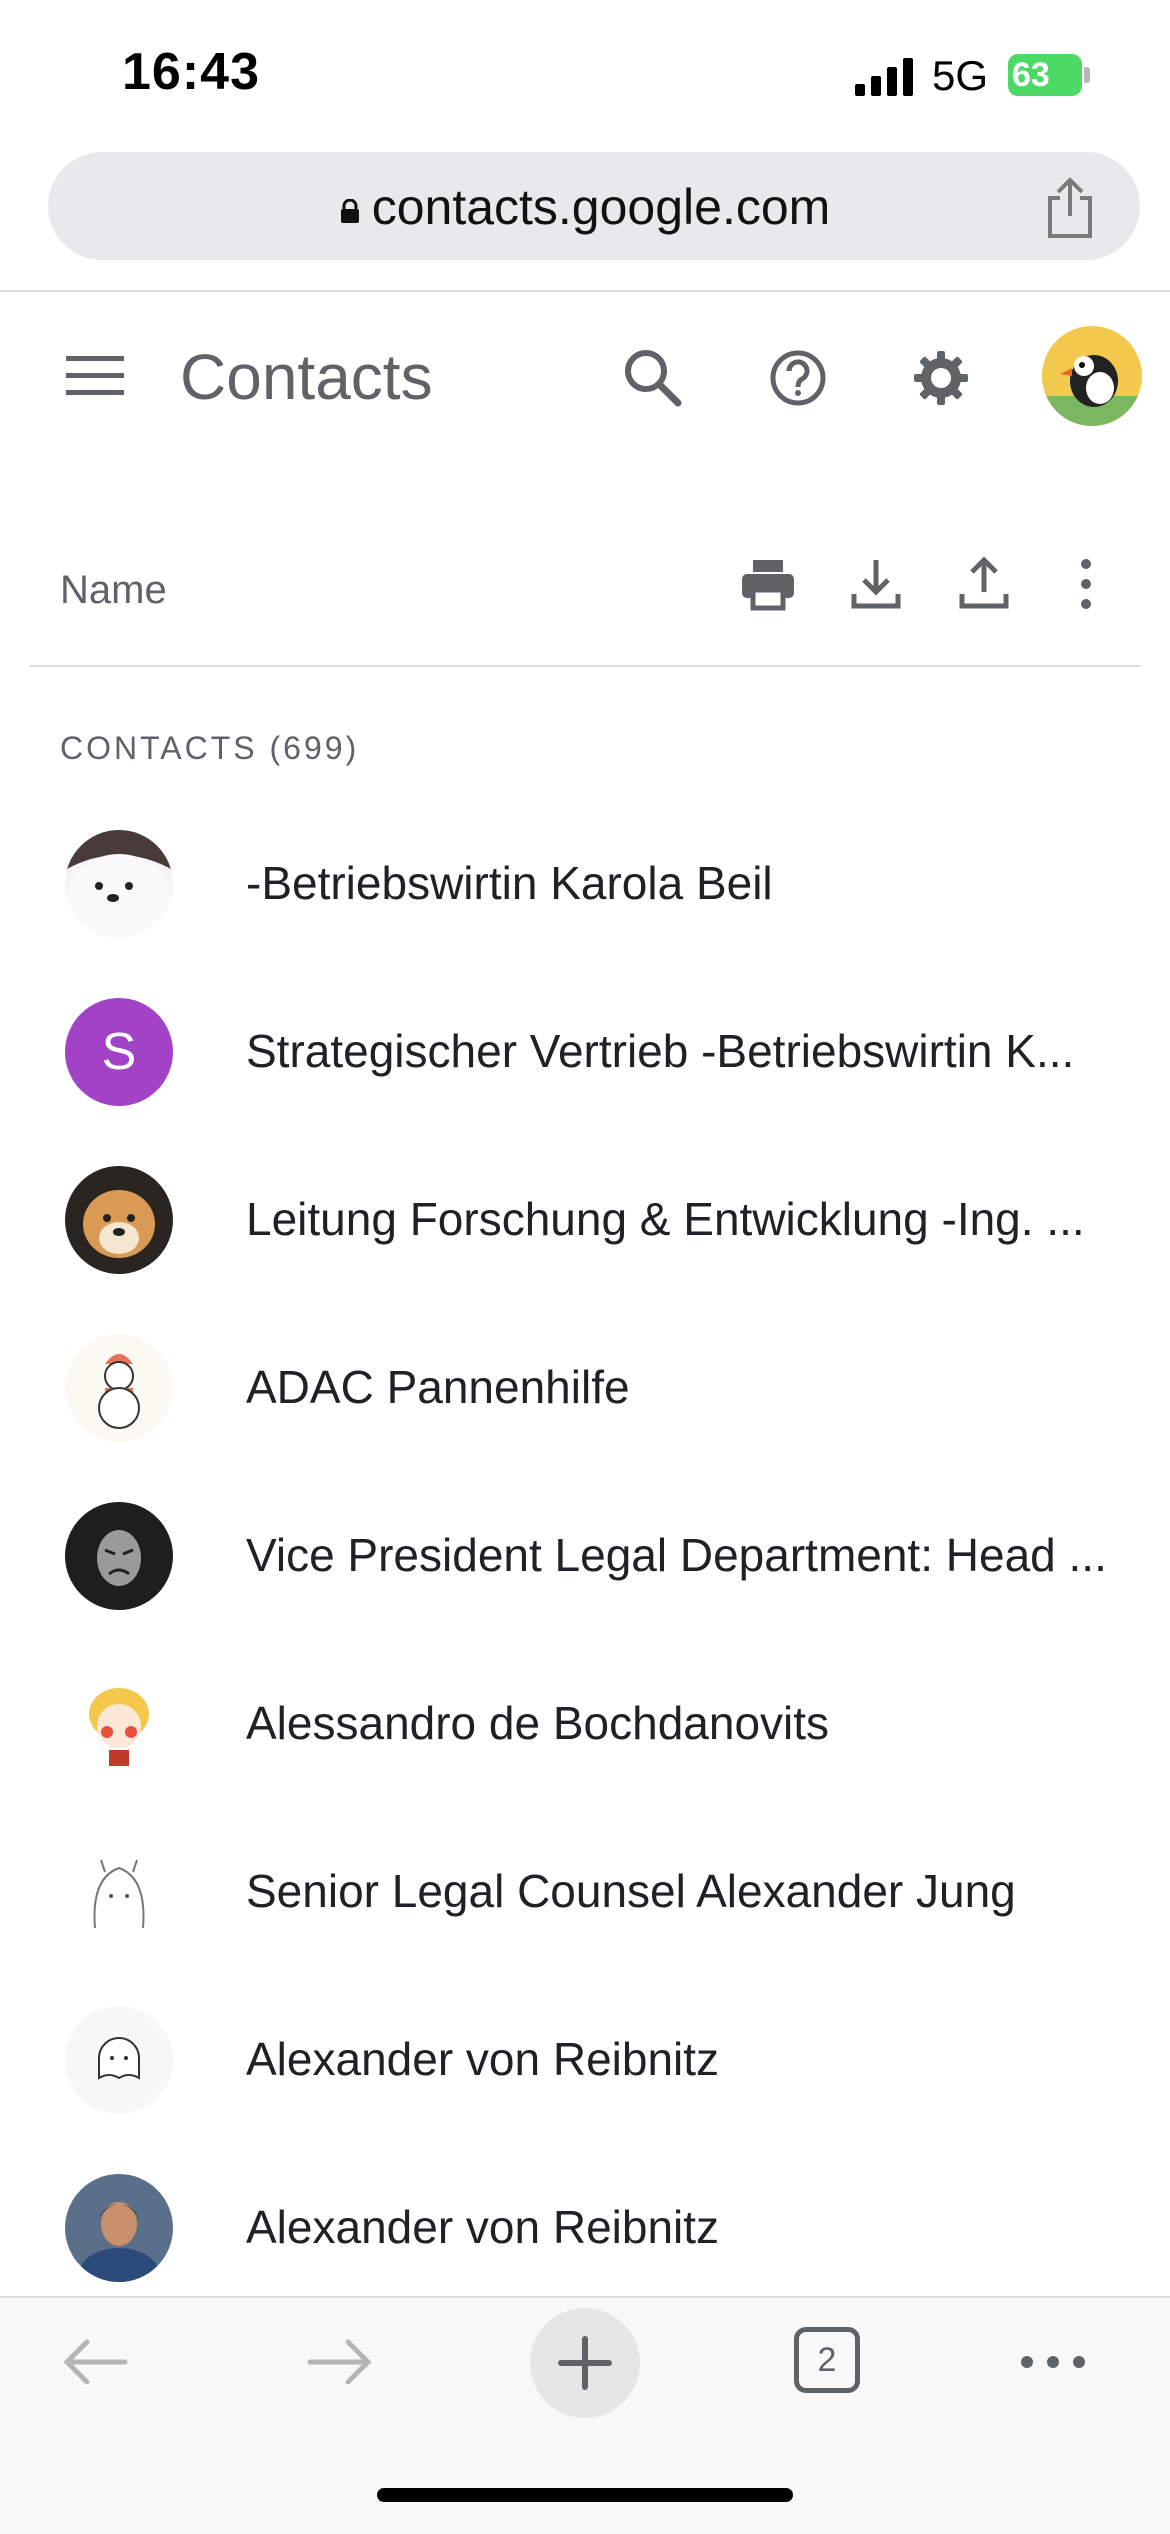 This screenshot has width=1170, height=2534. I want to click on contact-name: ADAC Pannenhilfe, so click(438, 1387).